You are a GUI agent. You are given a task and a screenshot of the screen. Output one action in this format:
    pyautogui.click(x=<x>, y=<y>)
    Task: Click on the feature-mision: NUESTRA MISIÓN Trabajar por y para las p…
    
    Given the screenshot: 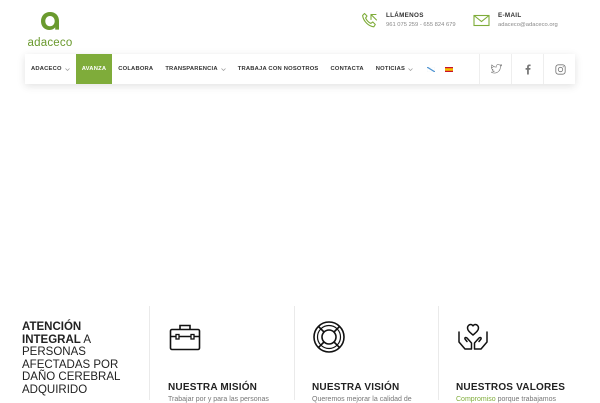 What is the action you would take?
    pyautogui.click(x=238, y=354)
    